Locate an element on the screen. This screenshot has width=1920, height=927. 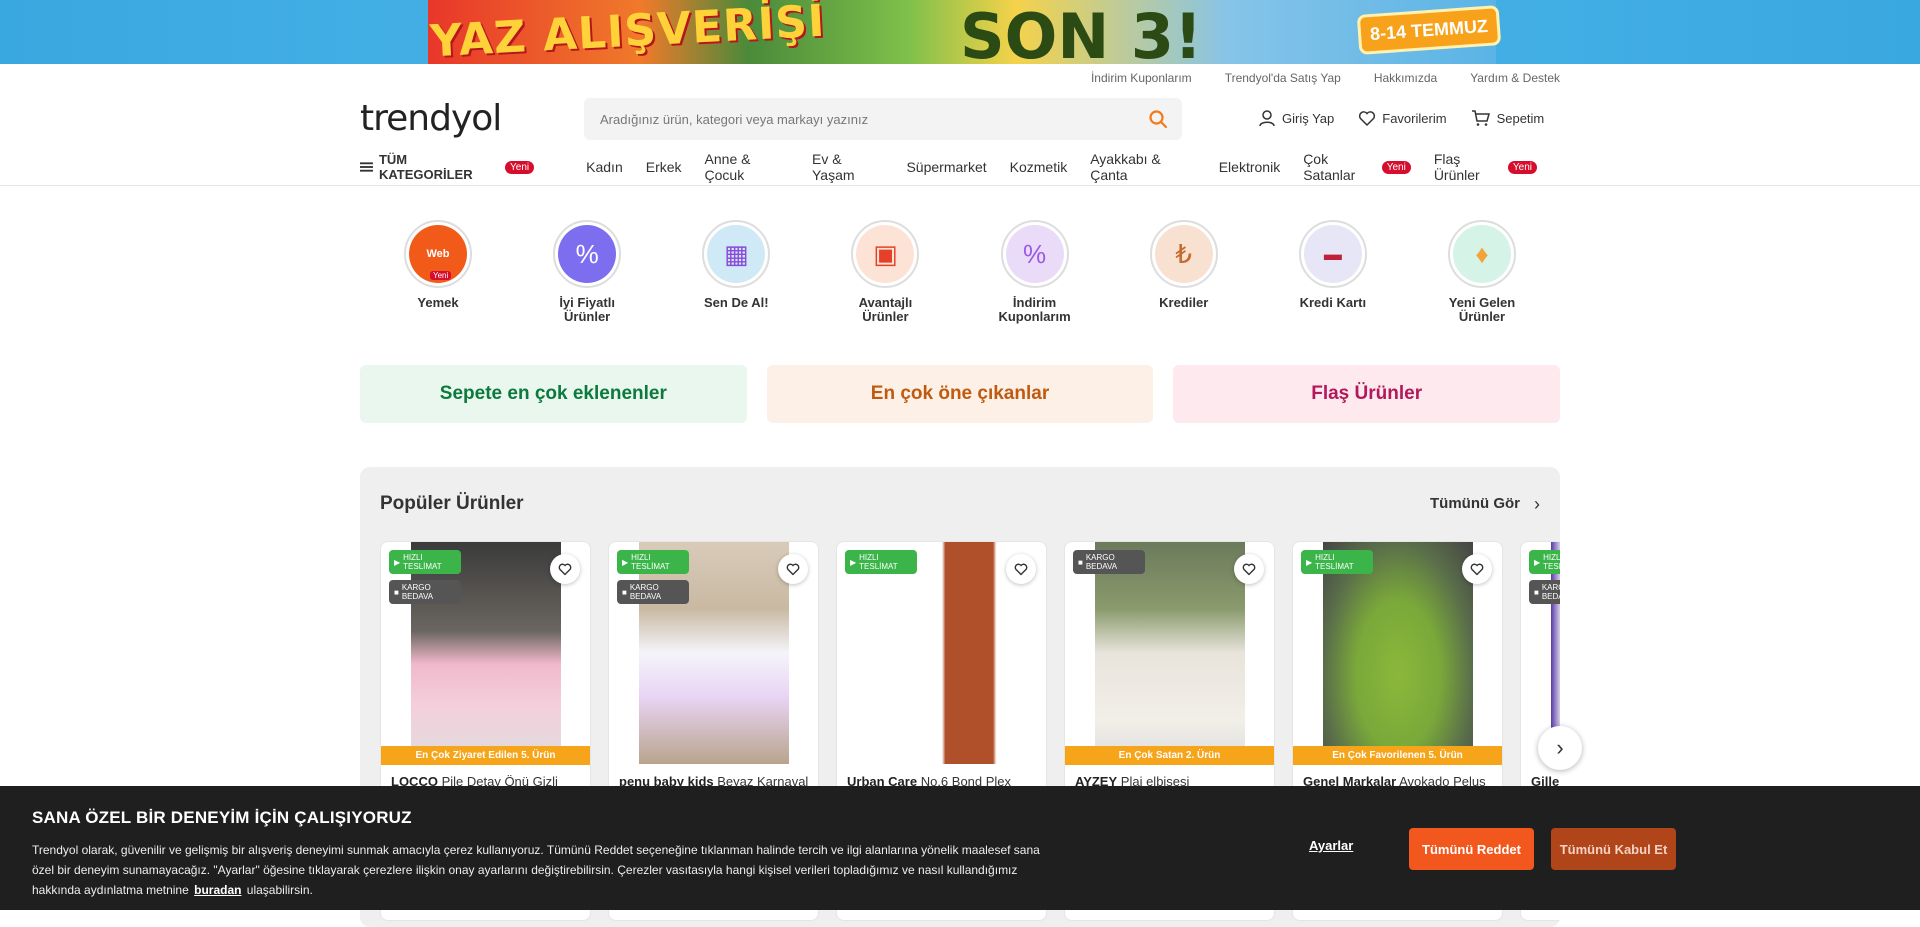
top-link-about: Hakkımızda is located at coordinates (1405, 78).